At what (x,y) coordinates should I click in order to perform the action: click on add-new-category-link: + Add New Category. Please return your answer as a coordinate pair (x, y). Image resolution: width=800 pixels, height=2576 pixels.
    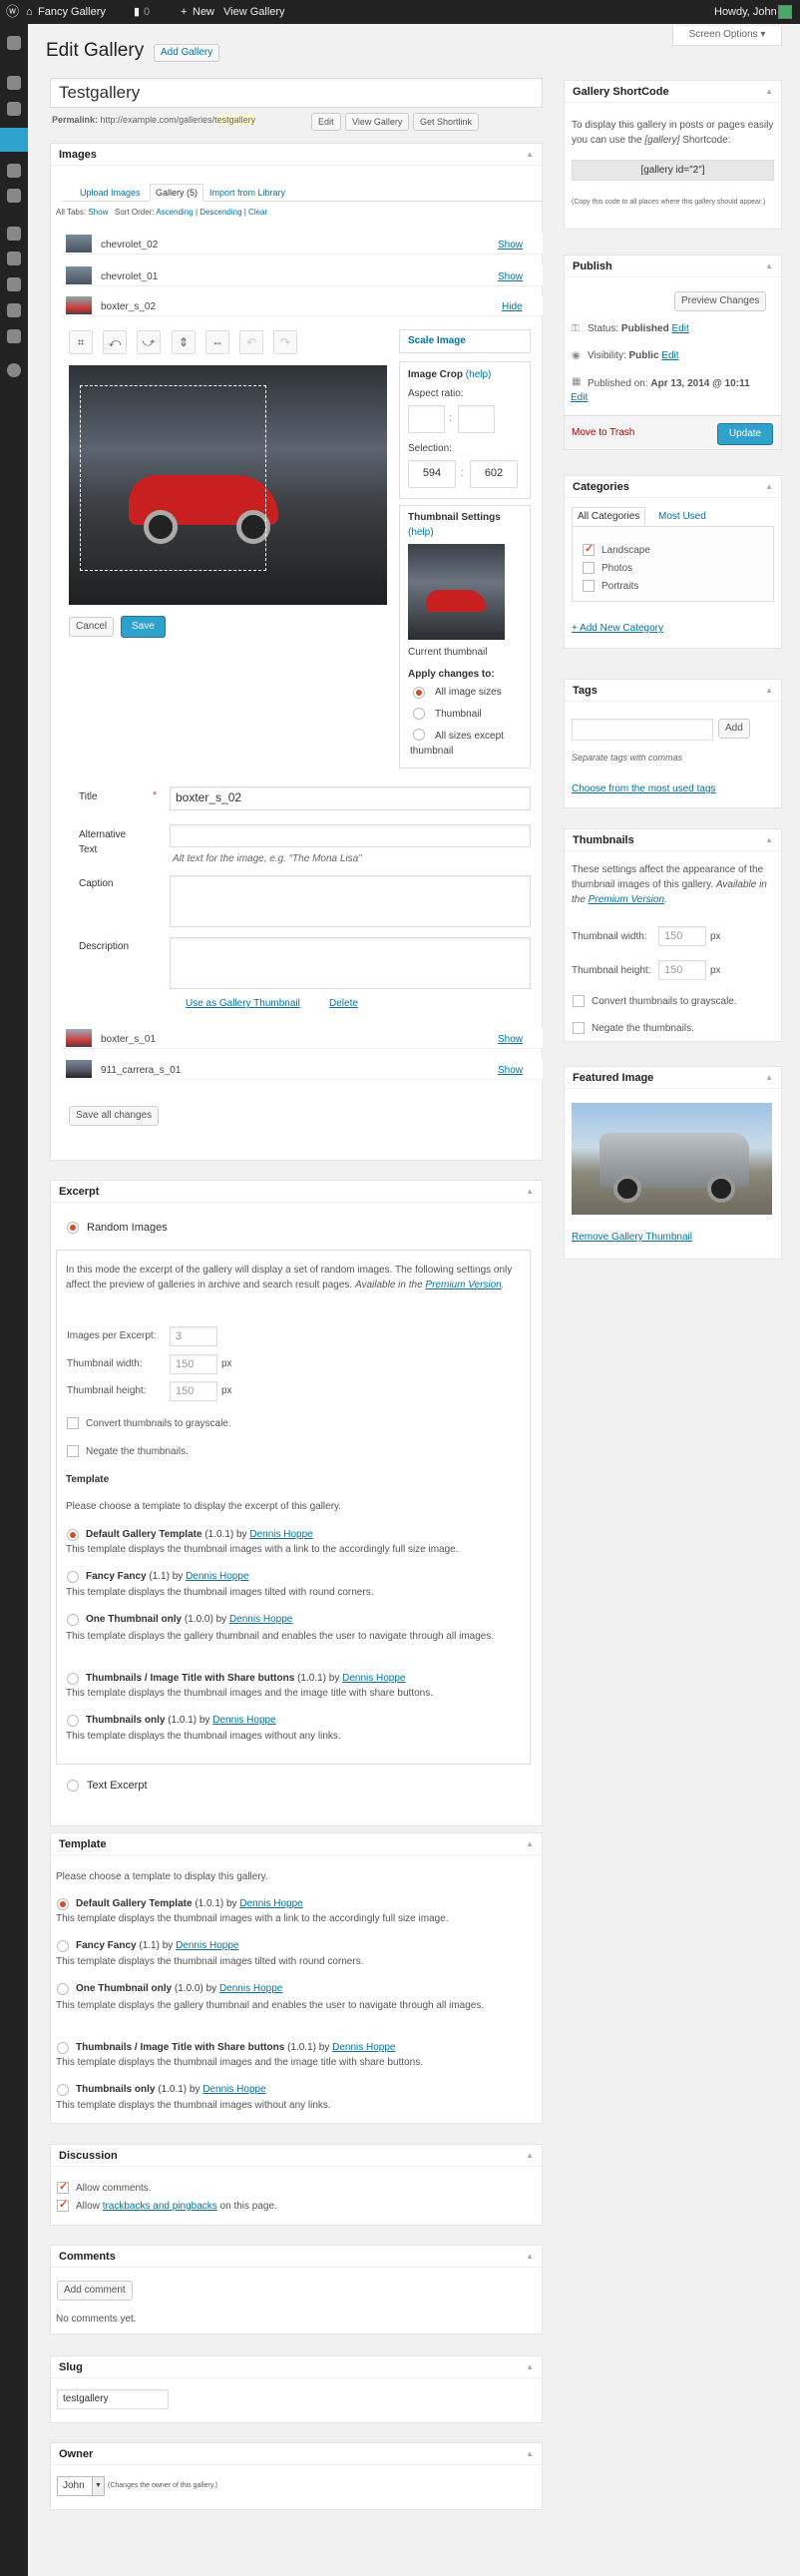
    Looking at the image, I should click on (617, 629).